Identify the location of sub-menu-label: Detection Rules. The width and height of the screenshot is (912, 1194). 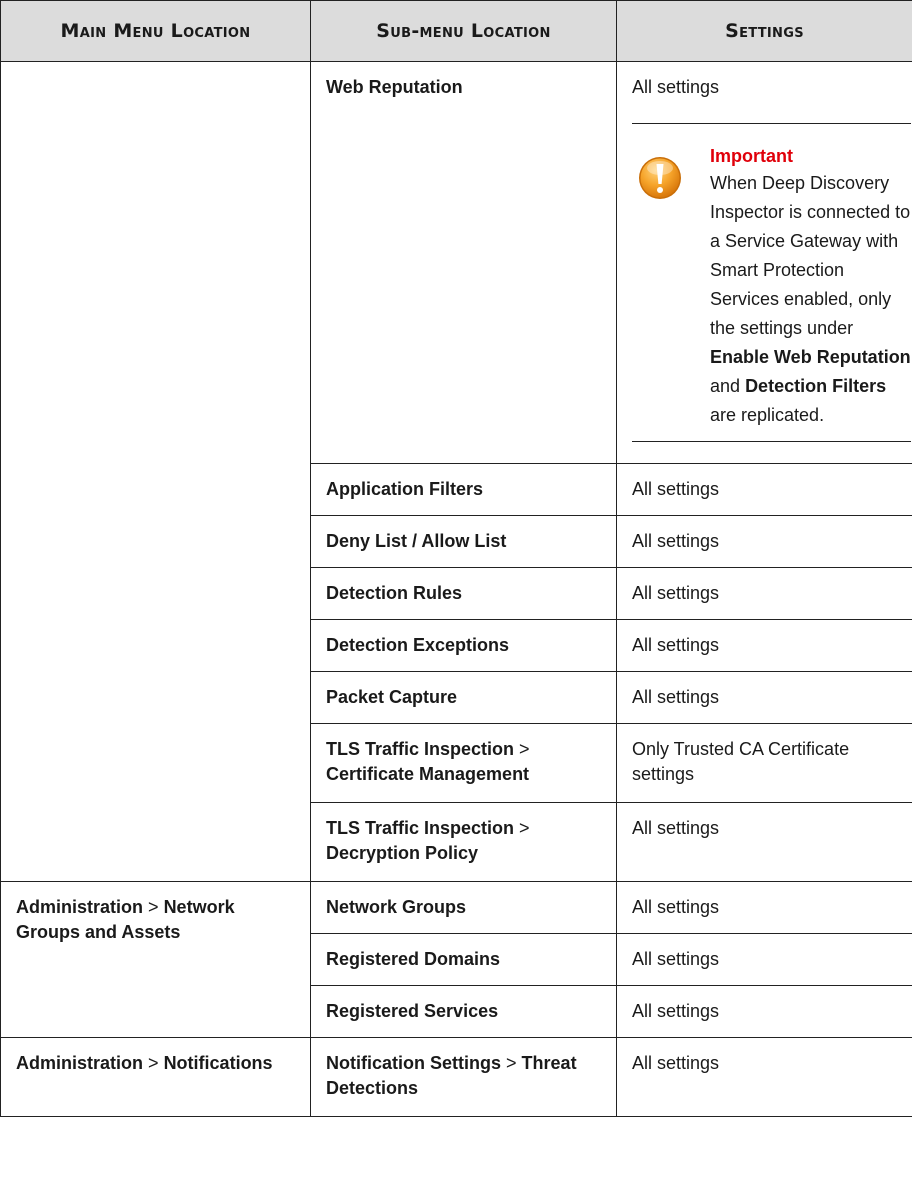
(394, 593).